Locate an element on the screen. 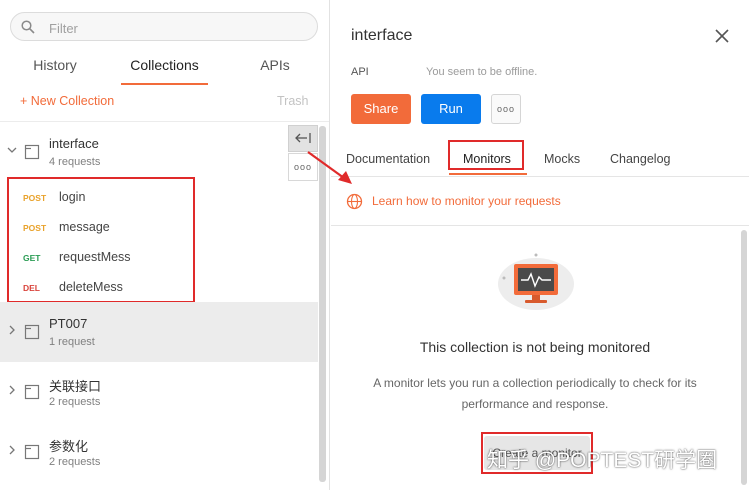  tab-mocks: Mocks is located at coordinates (562, 159).